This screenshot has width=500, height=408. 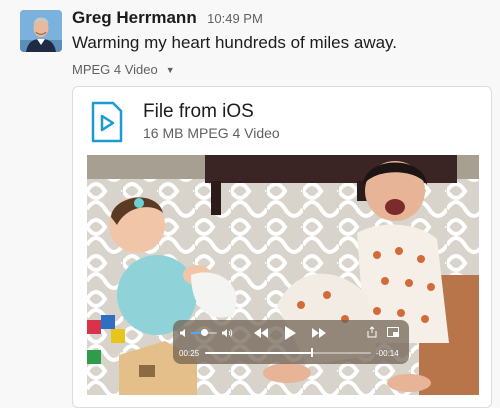 I want to click on video-controls: 00:25 -00:14, so click(x=291, y=342).